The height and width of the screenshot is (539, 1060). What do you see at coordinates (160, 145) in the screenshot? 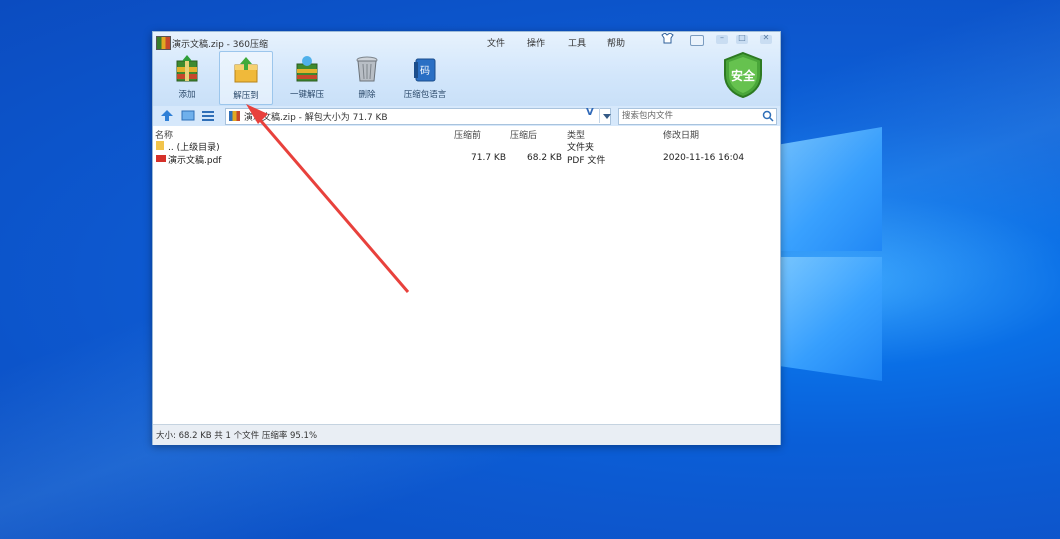
I see `folder-icon` at bounding box center [160, 145].